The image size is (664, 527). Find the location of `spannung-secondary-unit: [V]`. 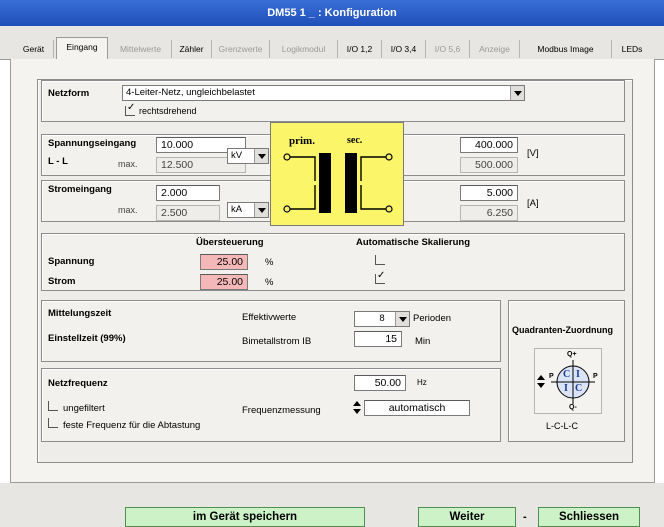

spannung-secondary-unit: [V] is located at coordinates (533, 153).